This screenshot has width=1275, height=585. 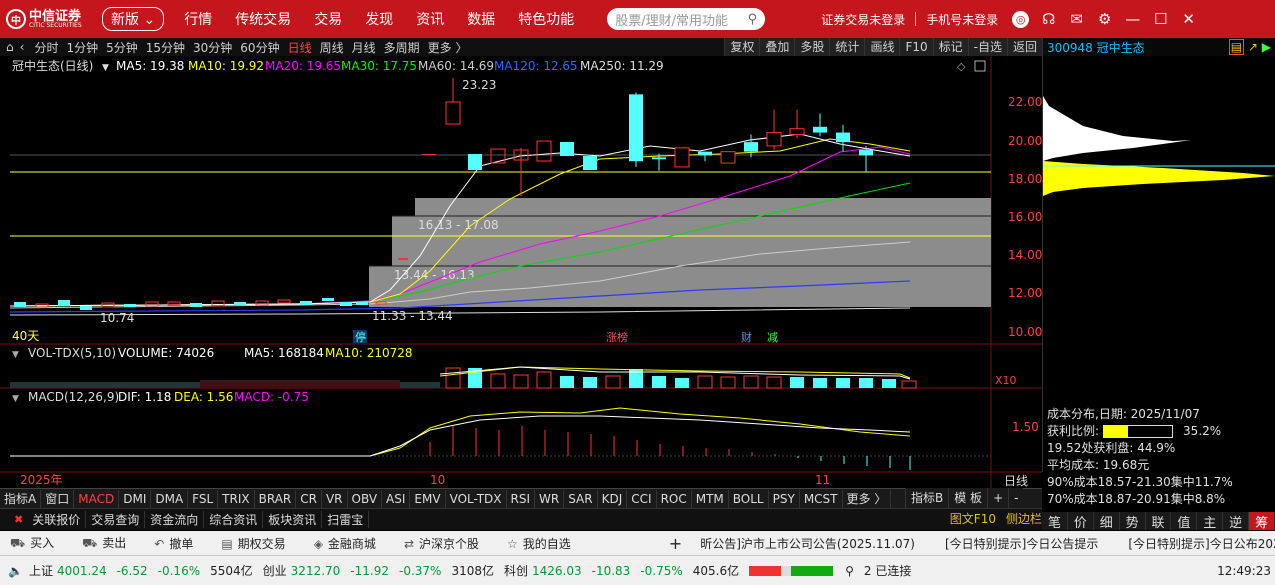 What do you see at coordinates (1048, 19) in the screenshot?
I see `headset-icon: ☊` at bounding box center [1048, 19].